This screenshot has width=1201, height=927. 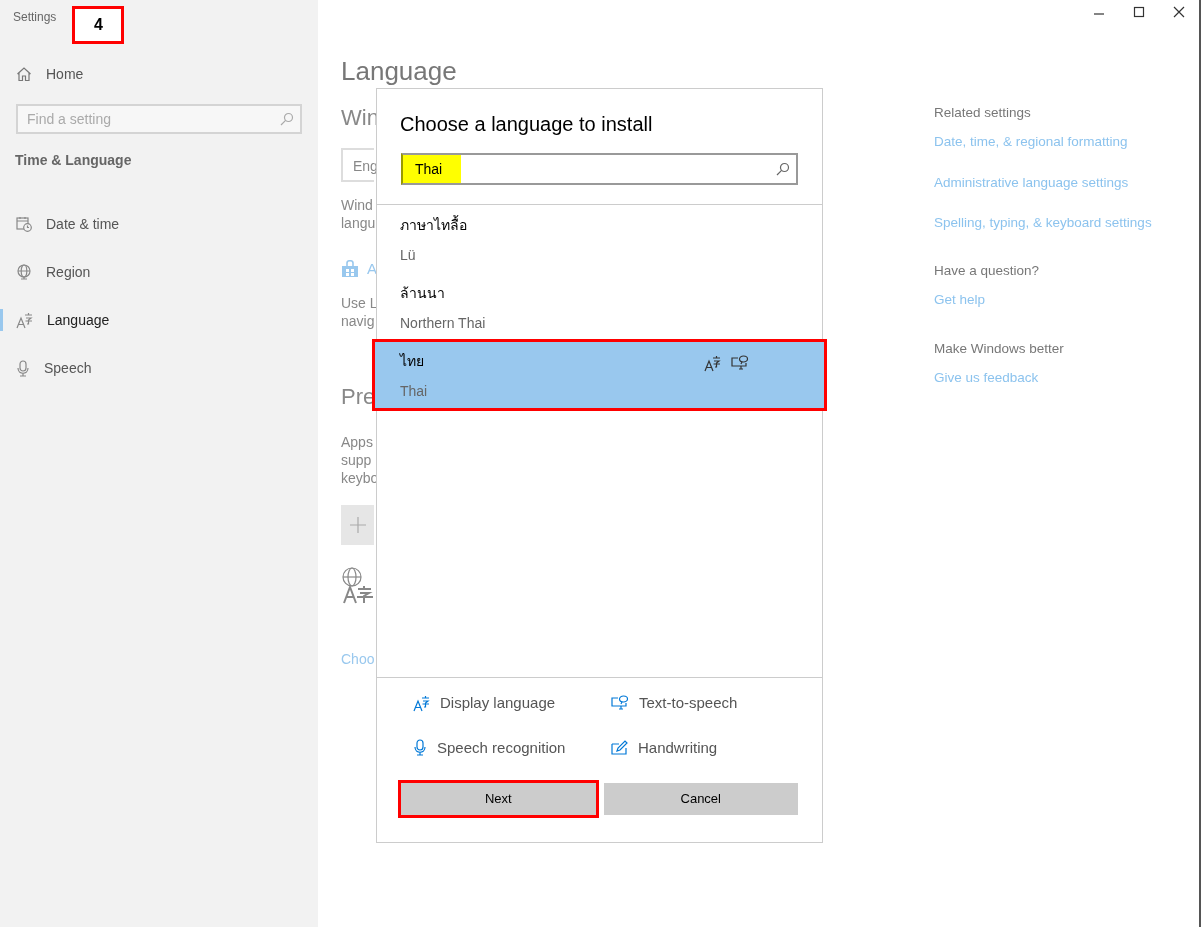 I want to click on language-row: ภาษาไทลื้อ Lü, so click(x=599, y=239).